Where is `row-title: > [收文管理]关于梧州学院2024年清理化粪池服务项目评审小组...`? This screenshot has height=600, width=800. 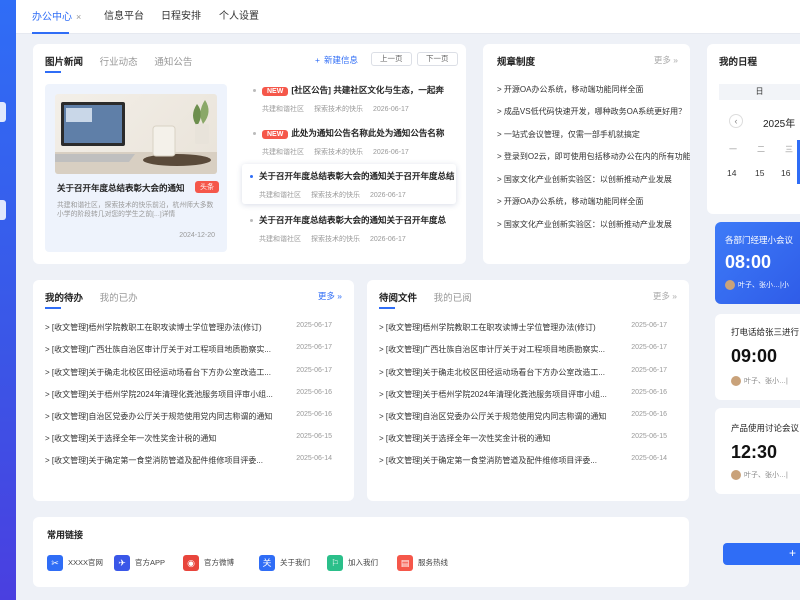 row-title: > [收文管理]关于梧州学院2024年清理化粪池服务项目评审小组... is located at coordinates (493, 394).